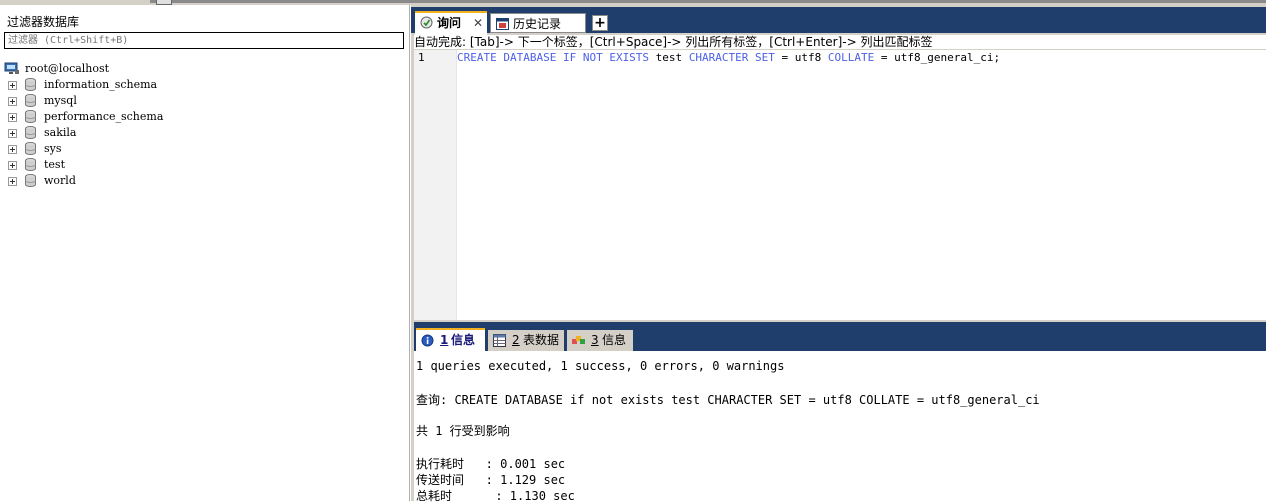  What do you see at coordinates (53, 148) in the screenshot?
I see `database-label: sys` at bounding box center [53, 148].